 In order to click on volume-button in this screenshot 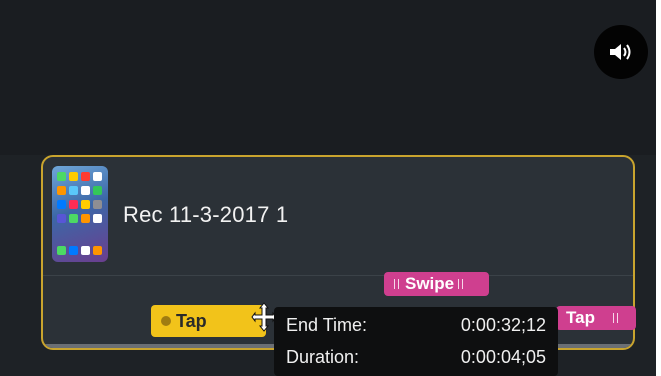, I will do `click(621, 52)`.